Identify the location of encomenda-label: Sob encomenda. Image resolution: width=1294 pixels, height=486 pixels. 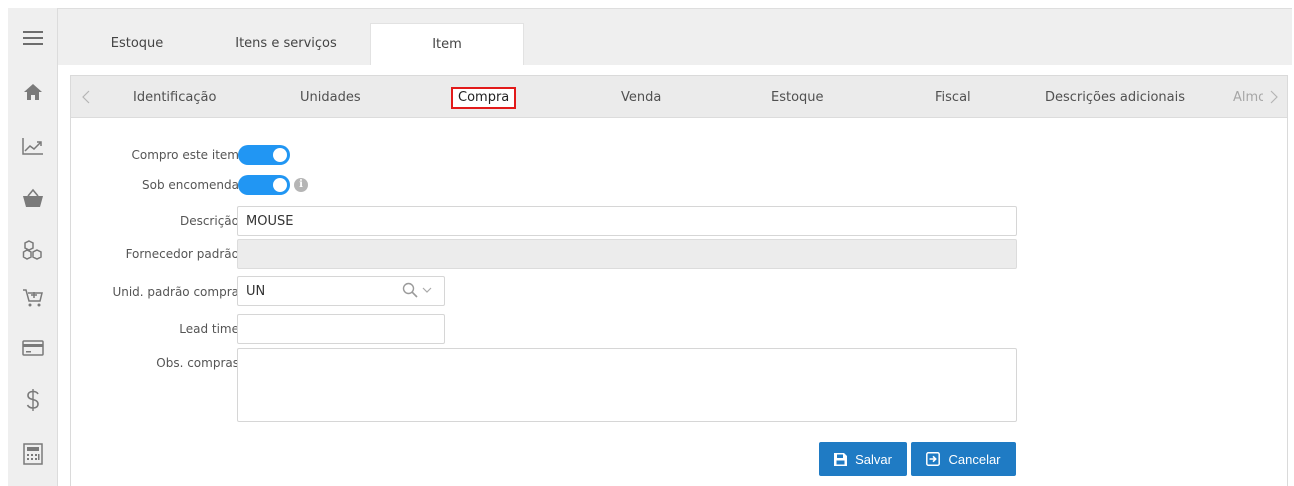
(190, 185).